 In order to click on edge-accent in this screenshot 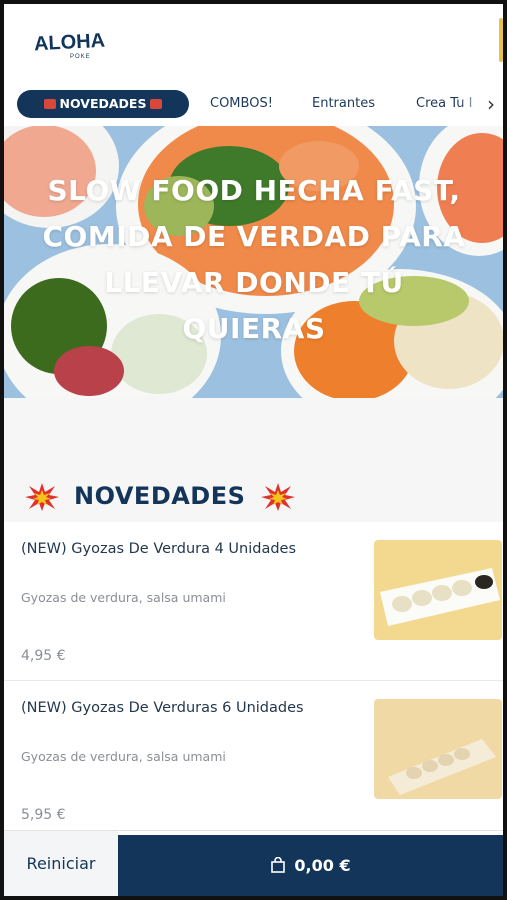, I will do `click(501, 40)`.